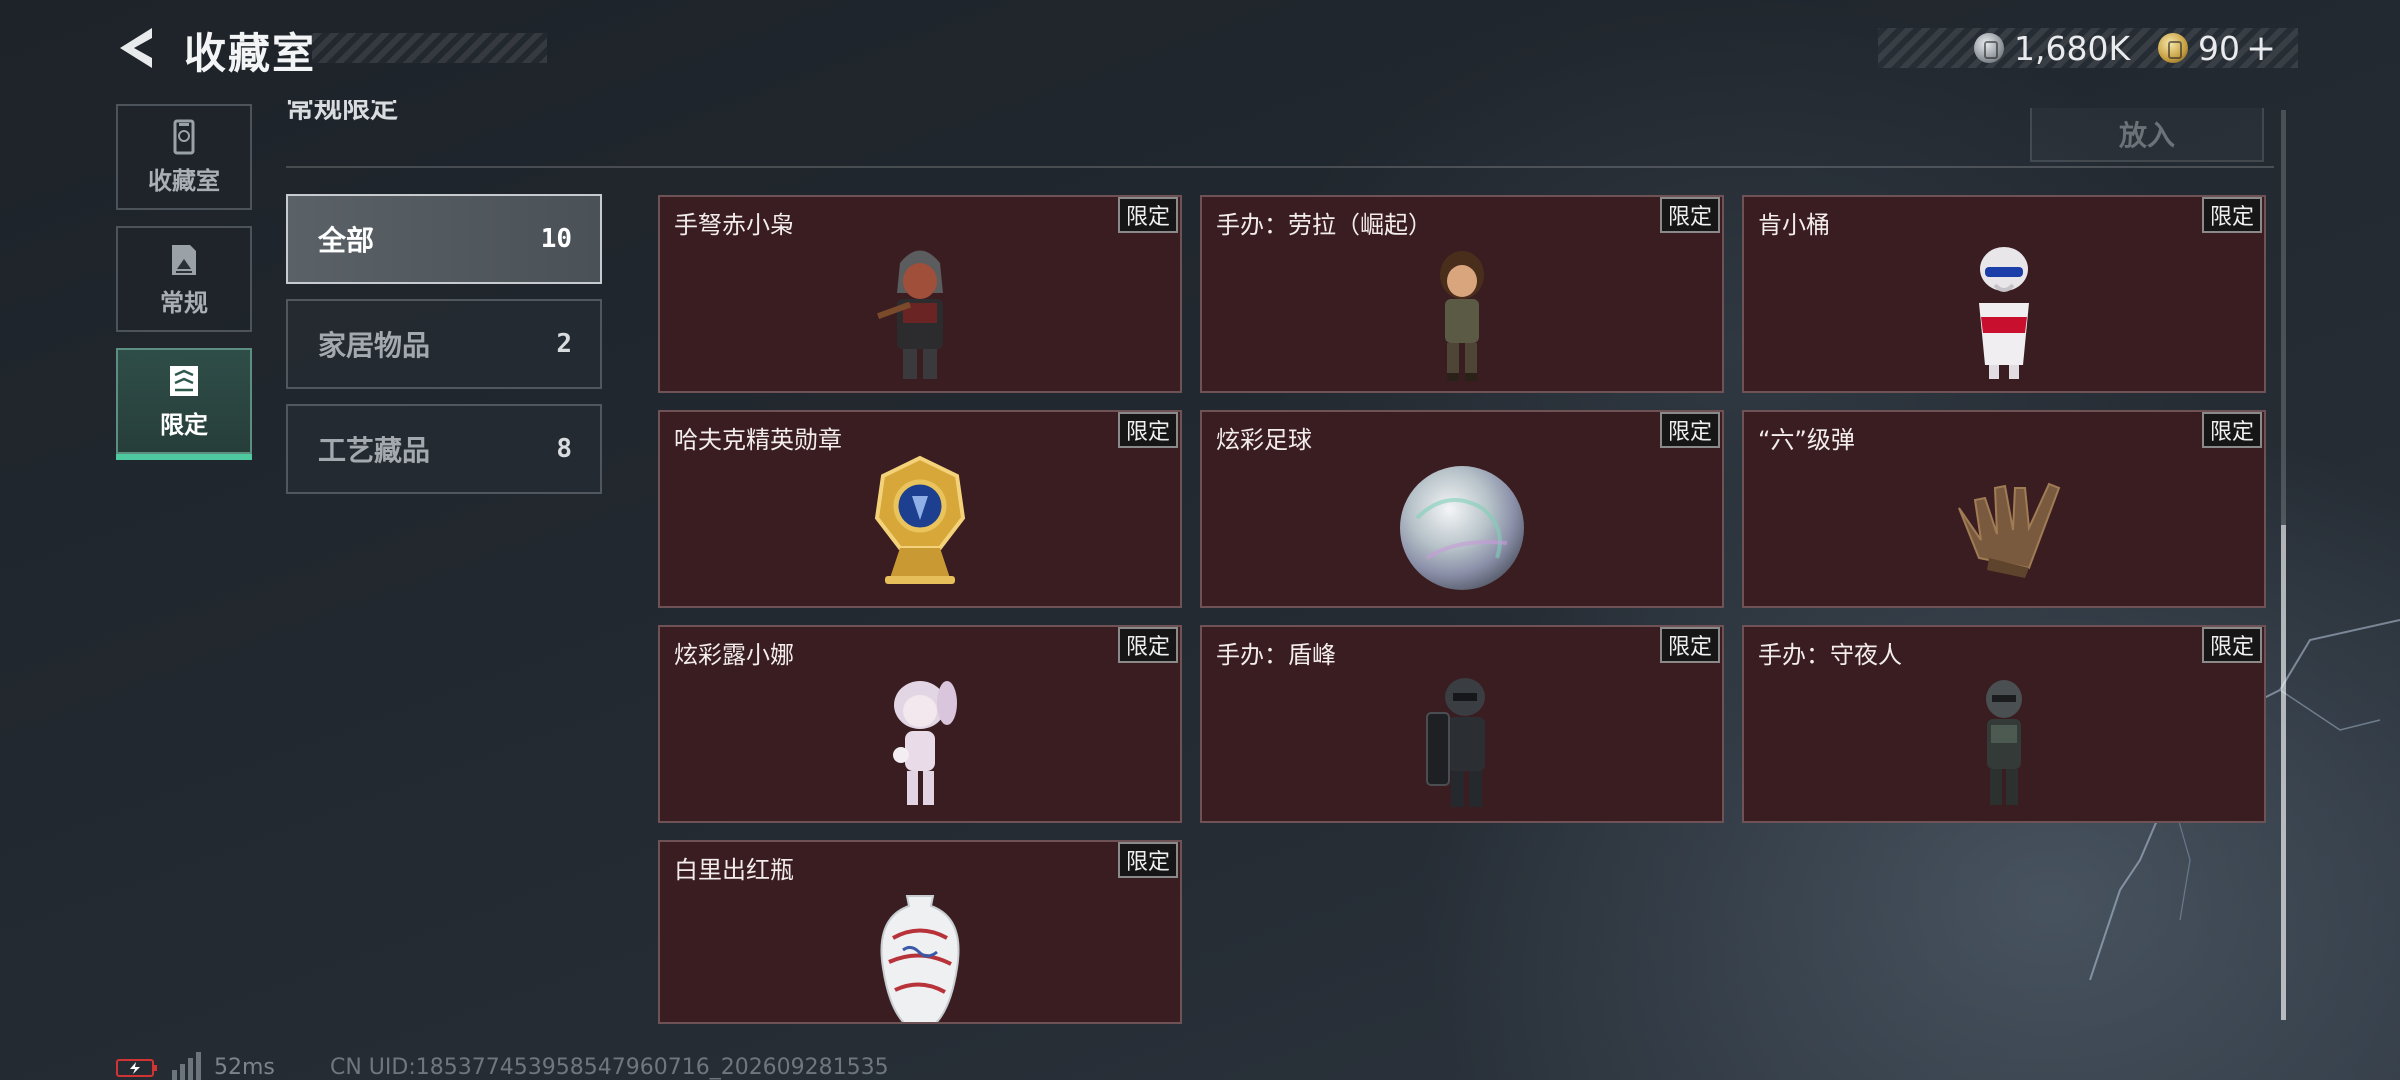  I want to click on collection-item-card: 手弩赤小枭 限定, so click(920, 294).